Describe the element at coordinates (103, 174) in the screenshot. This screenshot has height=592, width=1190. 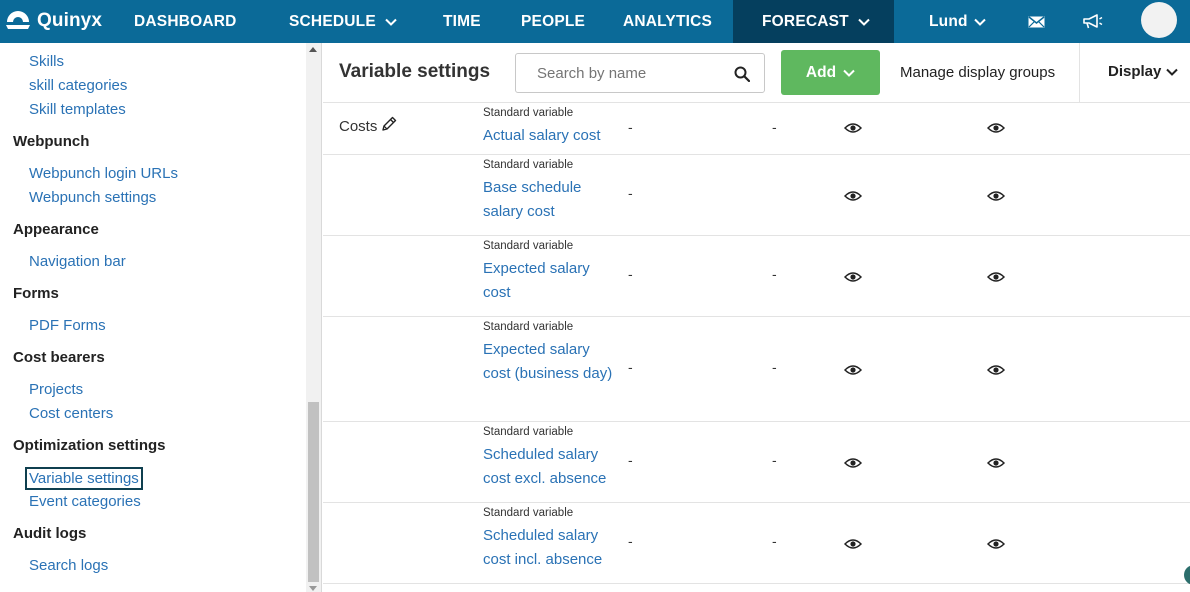
I see `sidebar-item-webpunch-login-urls: Webpunch login URLs` at that location.